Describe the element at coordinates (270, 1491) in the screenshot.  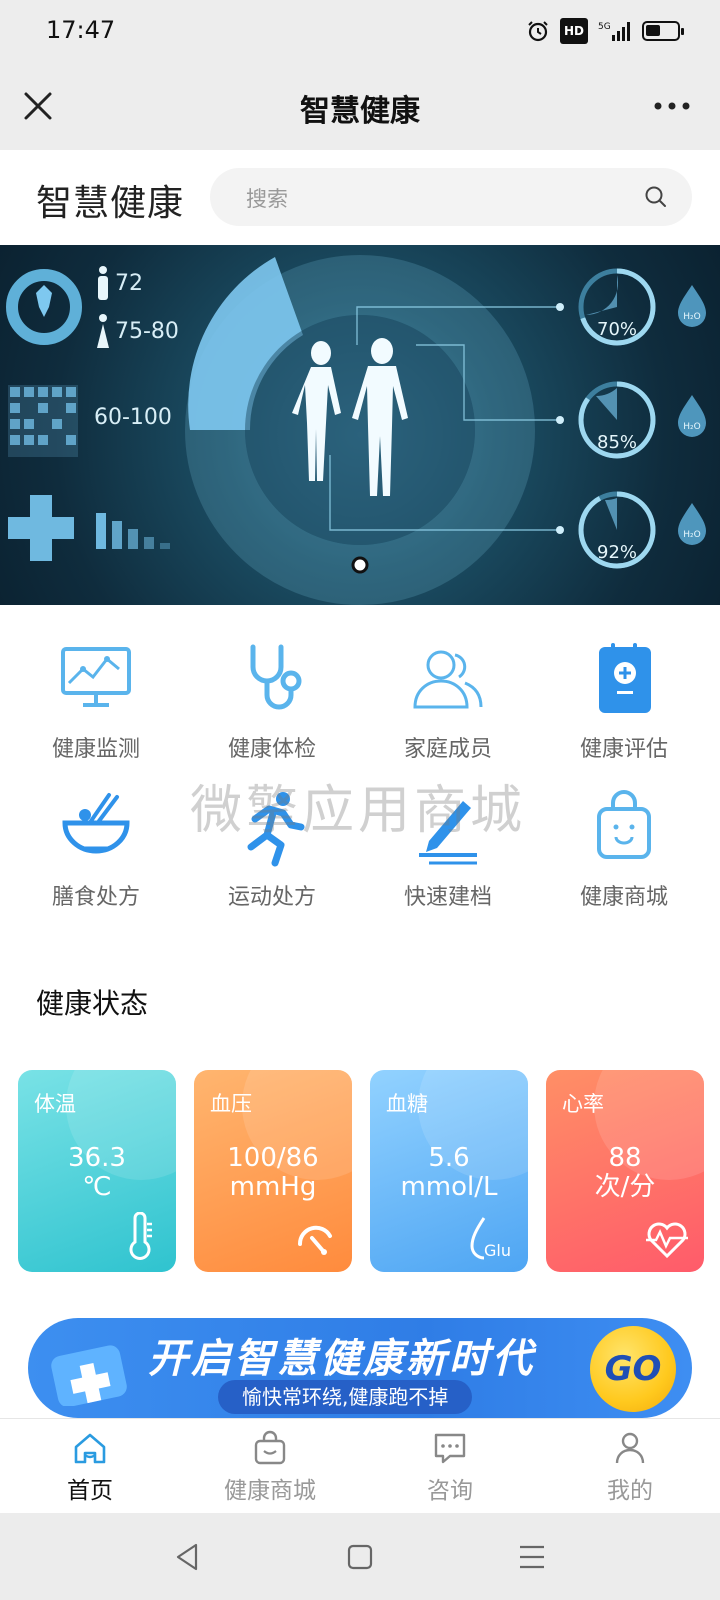
I see `tab-label: 健康商城` at that location.